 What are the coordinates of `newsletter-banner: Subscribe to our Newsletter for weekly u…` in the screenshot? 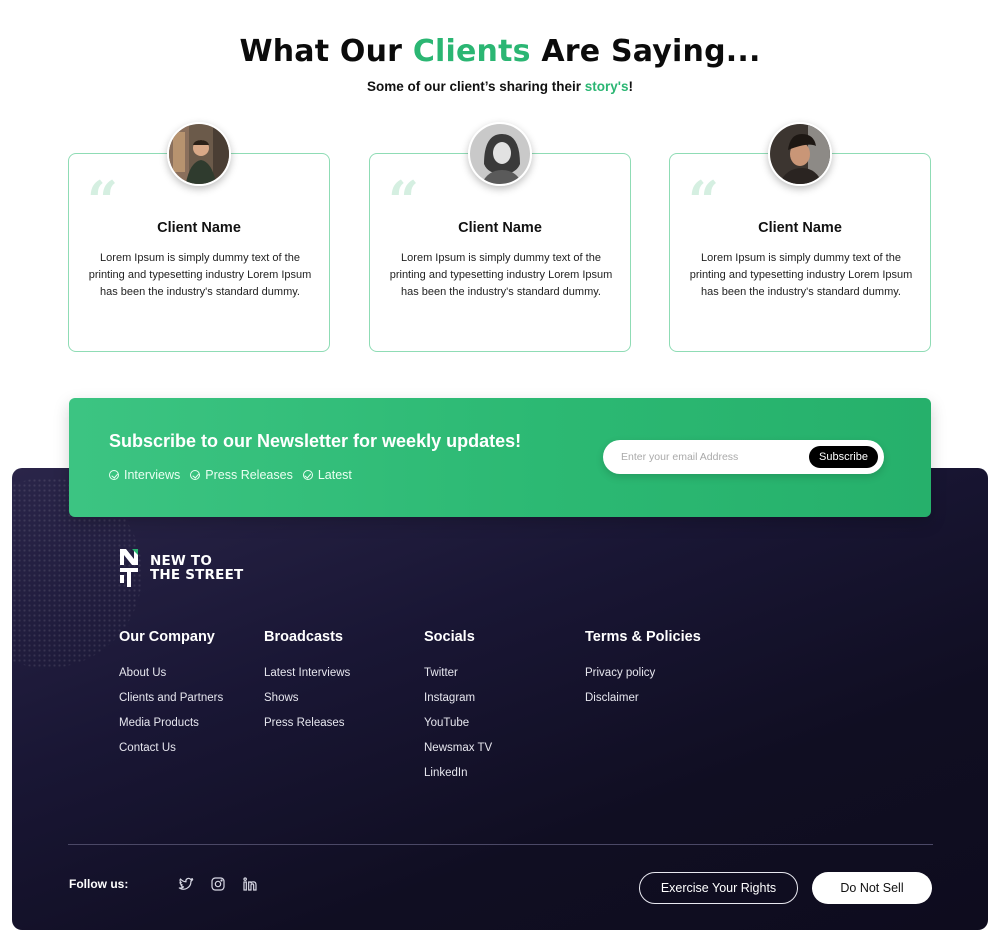 It's located at (500, 457).